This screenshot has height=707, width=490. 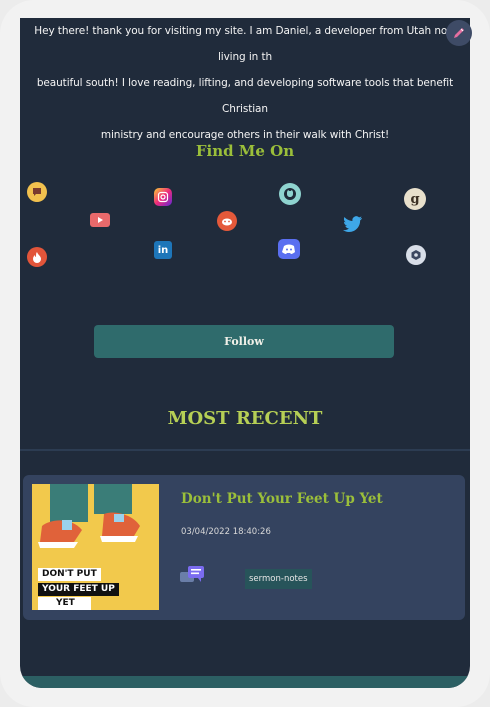 I want to click on thumb-caption-2: YOUR FEET UP, so click(x=78, y=589).